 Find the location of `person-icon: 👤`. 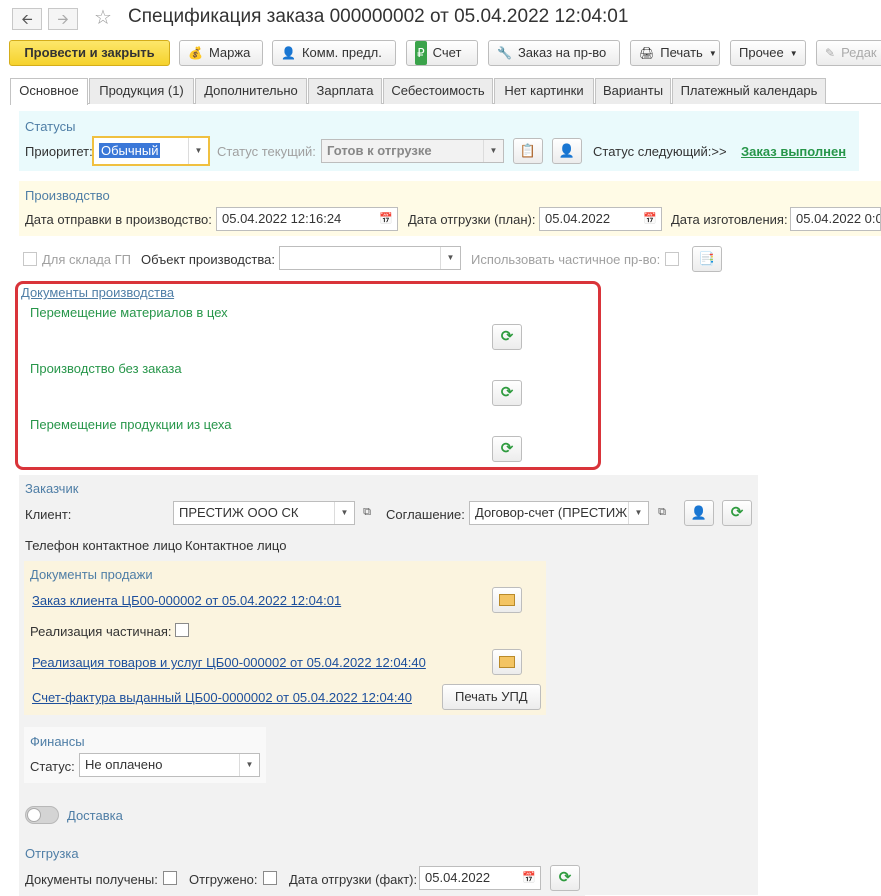

person-icon: 👤 is located at coordinates (288, 53).